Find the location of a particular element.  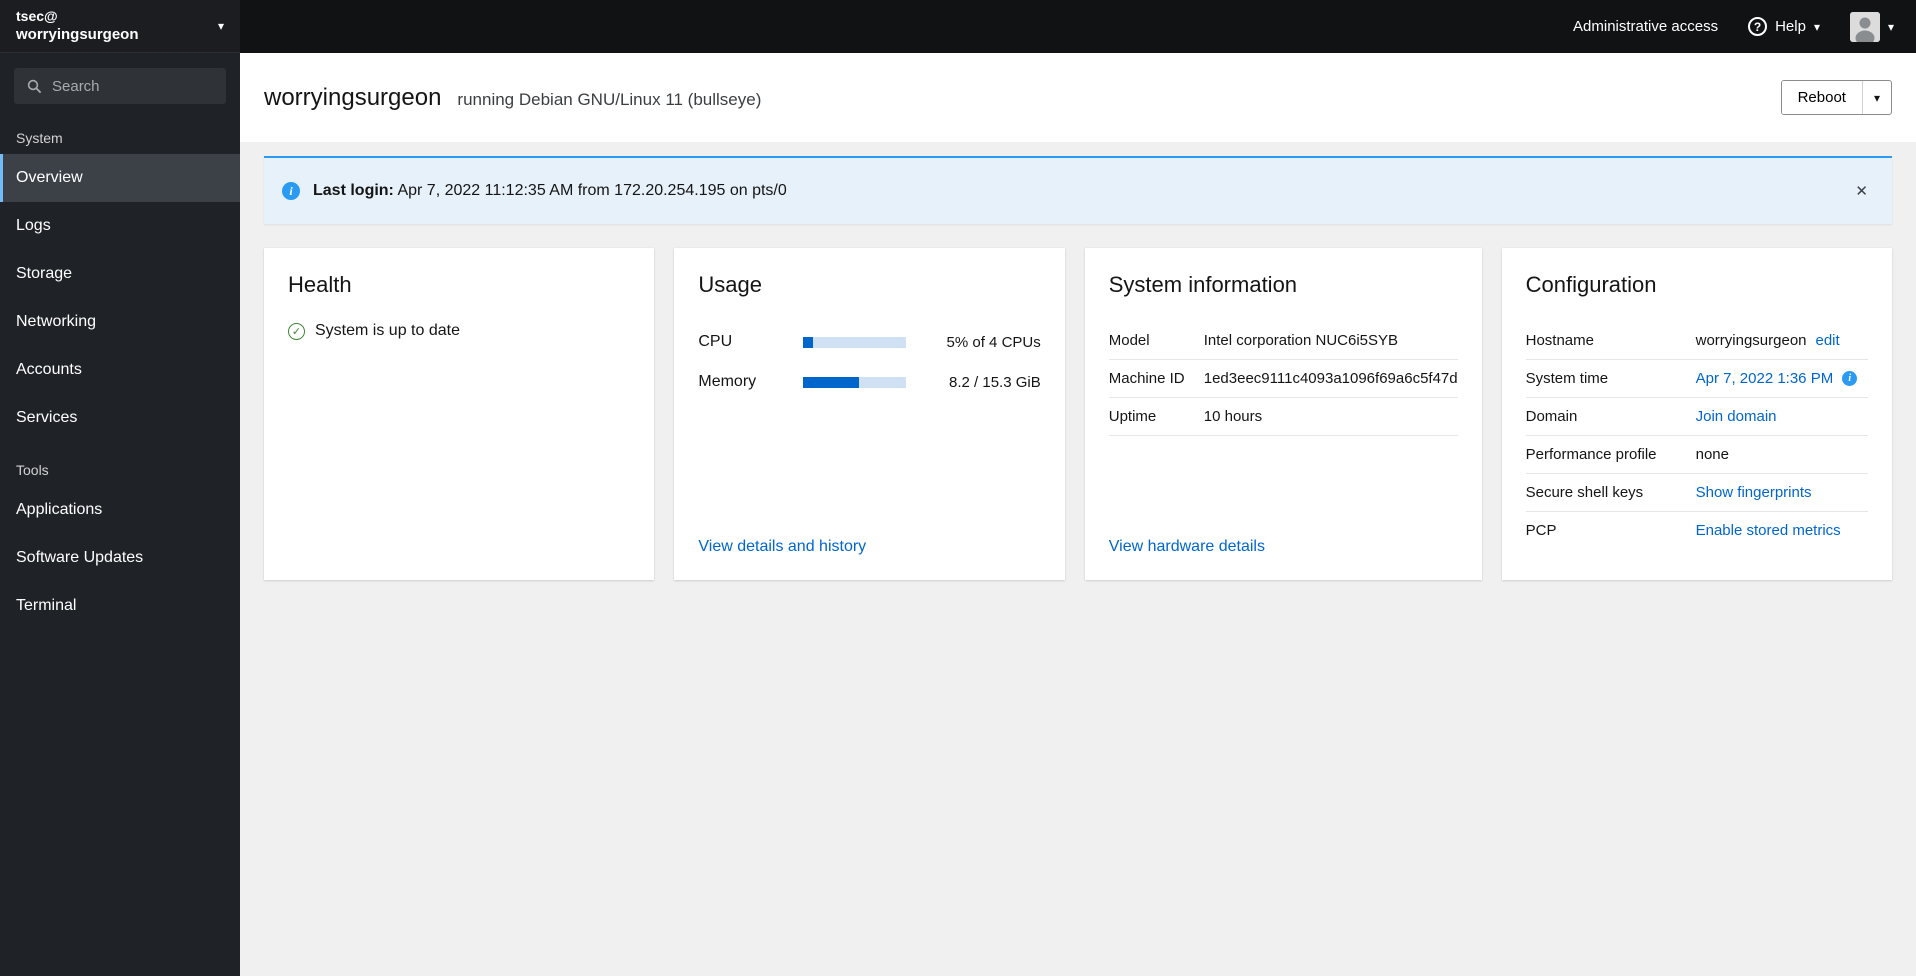

reboot-button: Reboot is located at coordinates (1821, 97).